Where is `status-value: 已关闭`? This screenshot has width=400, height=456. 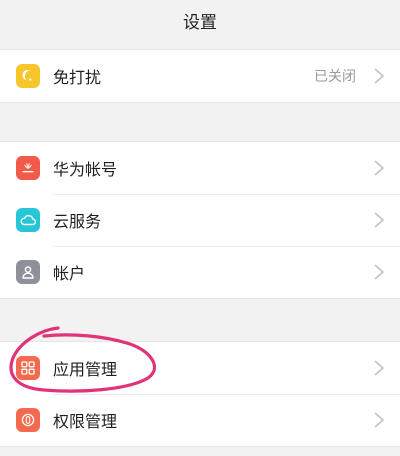 status-value: 已关闭 is located at coordinates (335, 77).